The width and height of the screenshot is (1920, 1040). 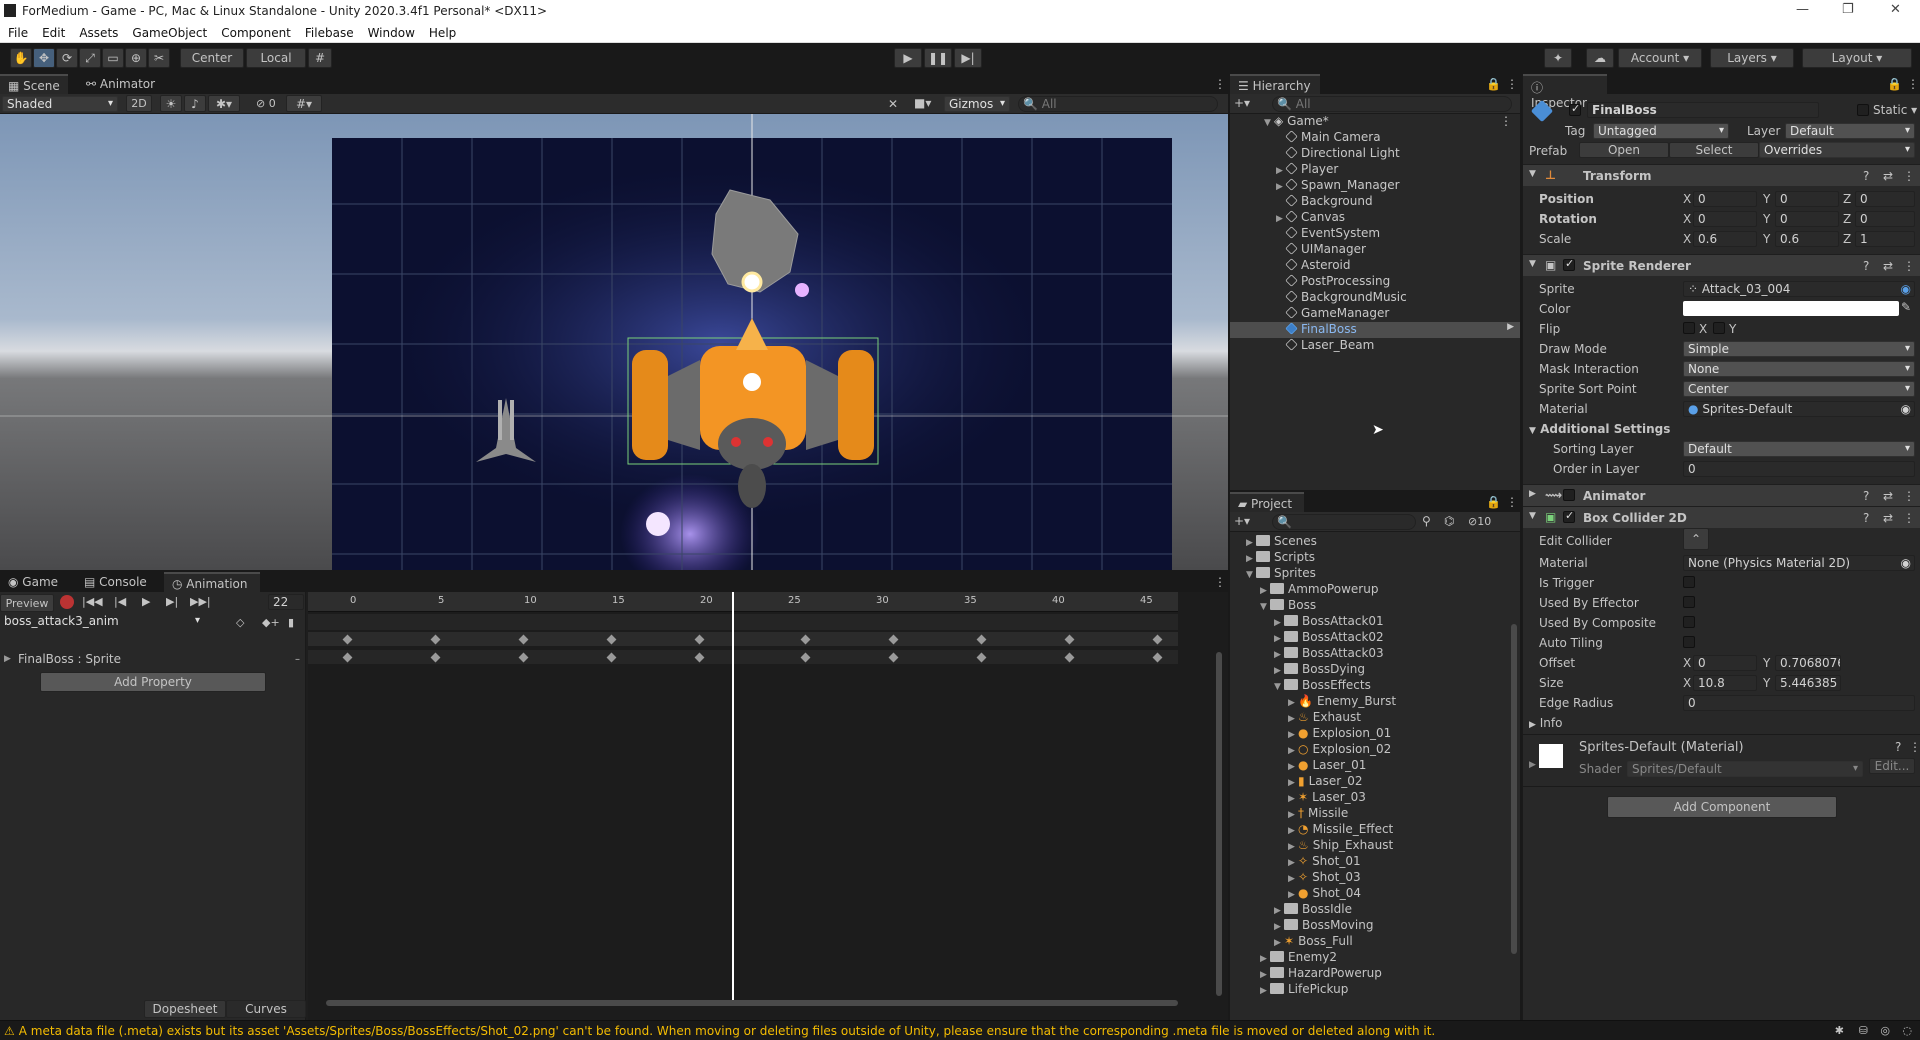 What do you see at coordinates (1802, 9) in the screenshot?
I see `minimize-button: —` at bounding box center [1802, 9].